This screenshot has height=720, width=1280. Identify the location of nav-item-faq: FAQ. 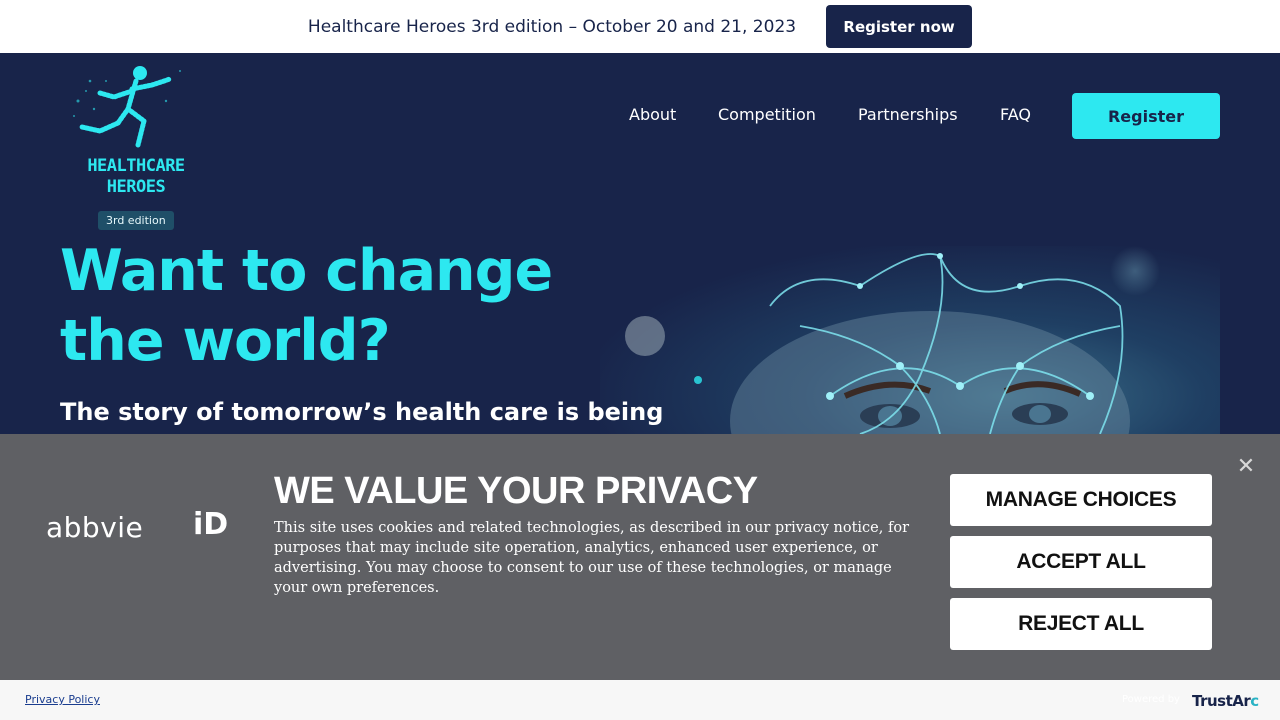
(1015, 114).